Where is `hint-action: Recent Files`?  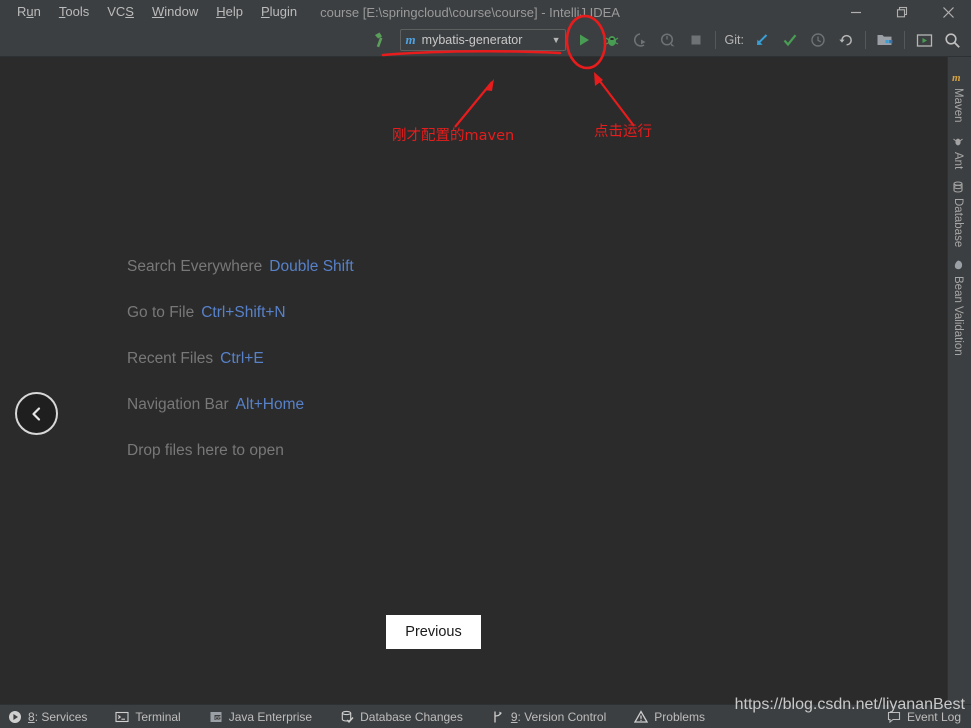
hint-action: Recent Files is located at coordinates (170, 358).